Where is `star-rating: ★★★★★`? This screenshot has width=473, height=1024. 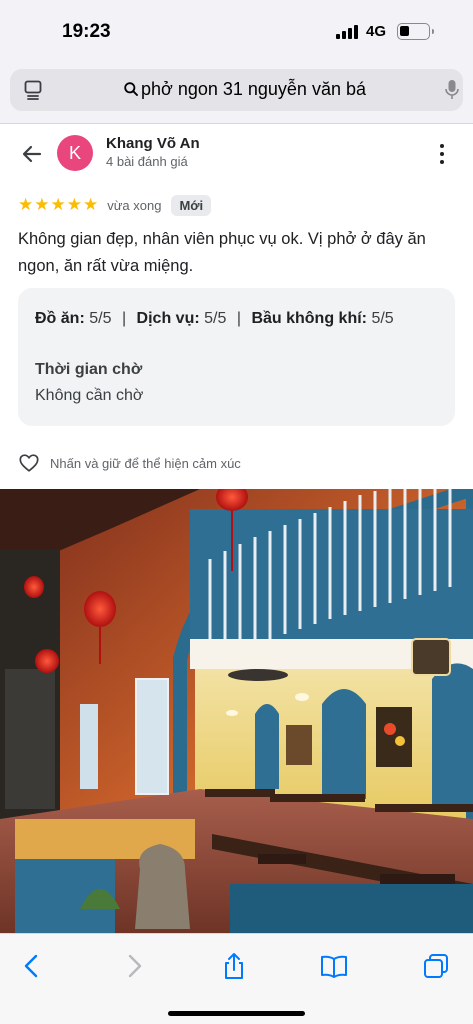 star-rating: ★★★★★ is located at coordinates (59, 204).